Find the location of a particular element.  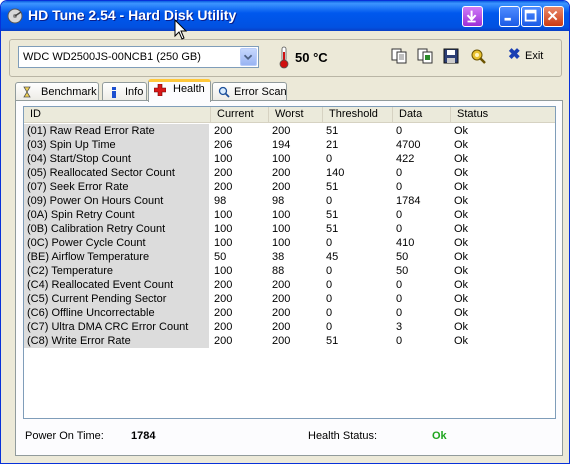

tab-info: Info is located at coordinates (124, 91).